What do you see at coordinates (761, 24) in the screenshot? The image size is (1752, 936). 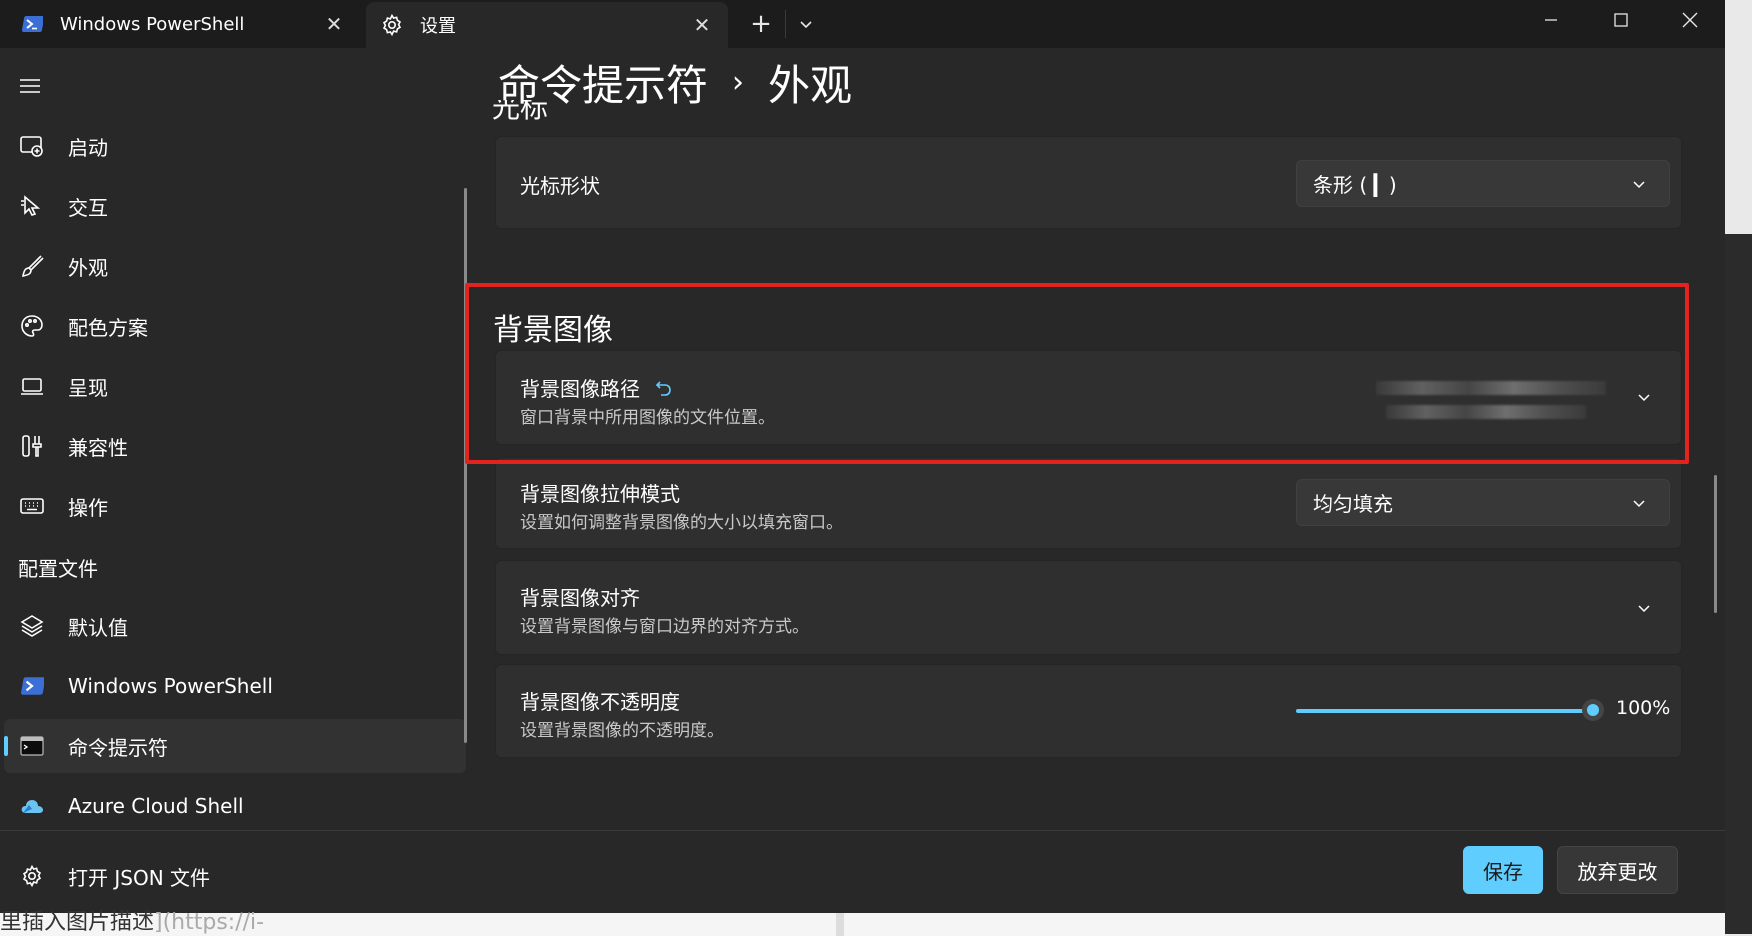 I see `new-tab-button: +` at bounding box center [761, 24].